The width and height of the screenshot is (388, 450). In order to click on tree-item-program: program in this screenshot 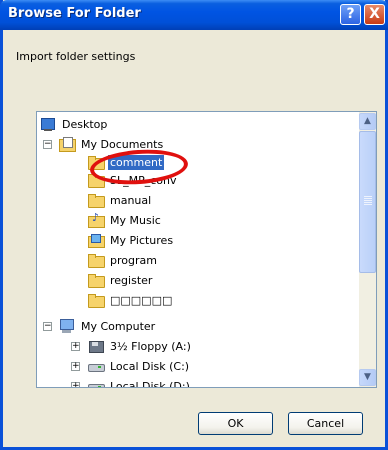, I will do `click(123, 260)`.